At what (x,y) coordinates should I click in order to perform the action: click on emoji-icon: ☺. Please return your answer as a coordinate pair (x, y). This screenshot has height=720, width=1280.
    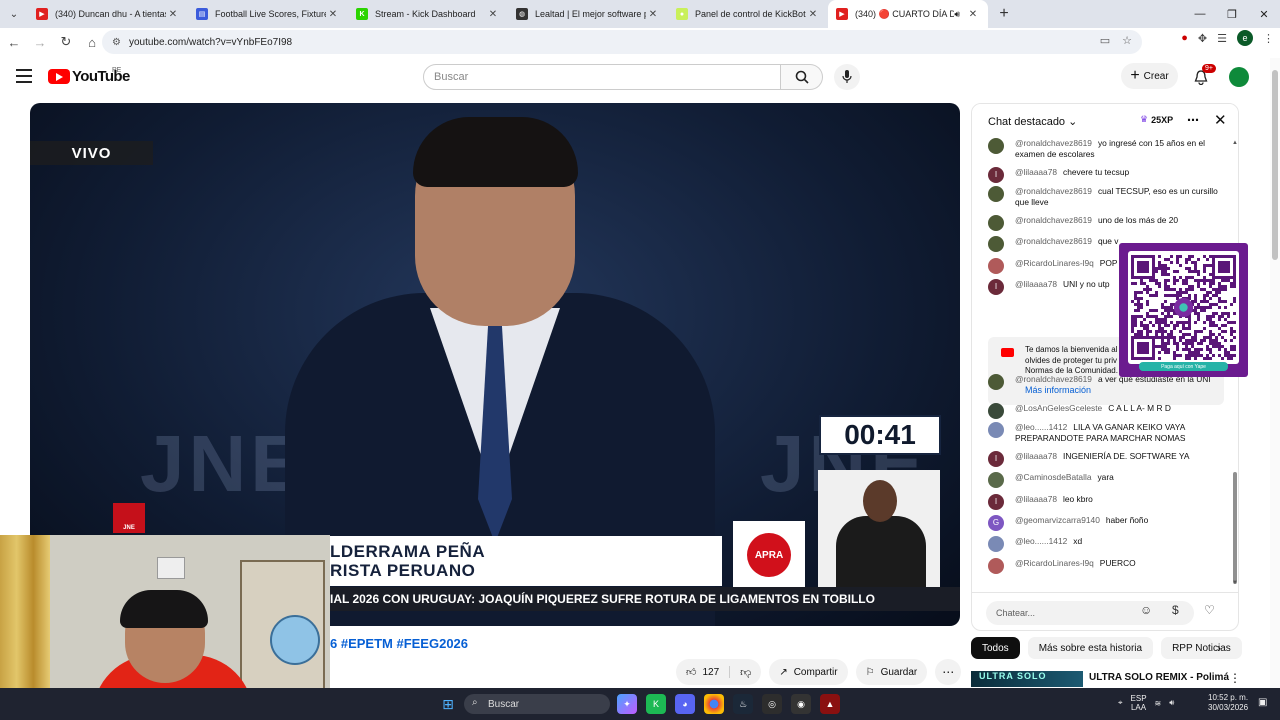
    Looking at the image, I should click on (1146, 610).